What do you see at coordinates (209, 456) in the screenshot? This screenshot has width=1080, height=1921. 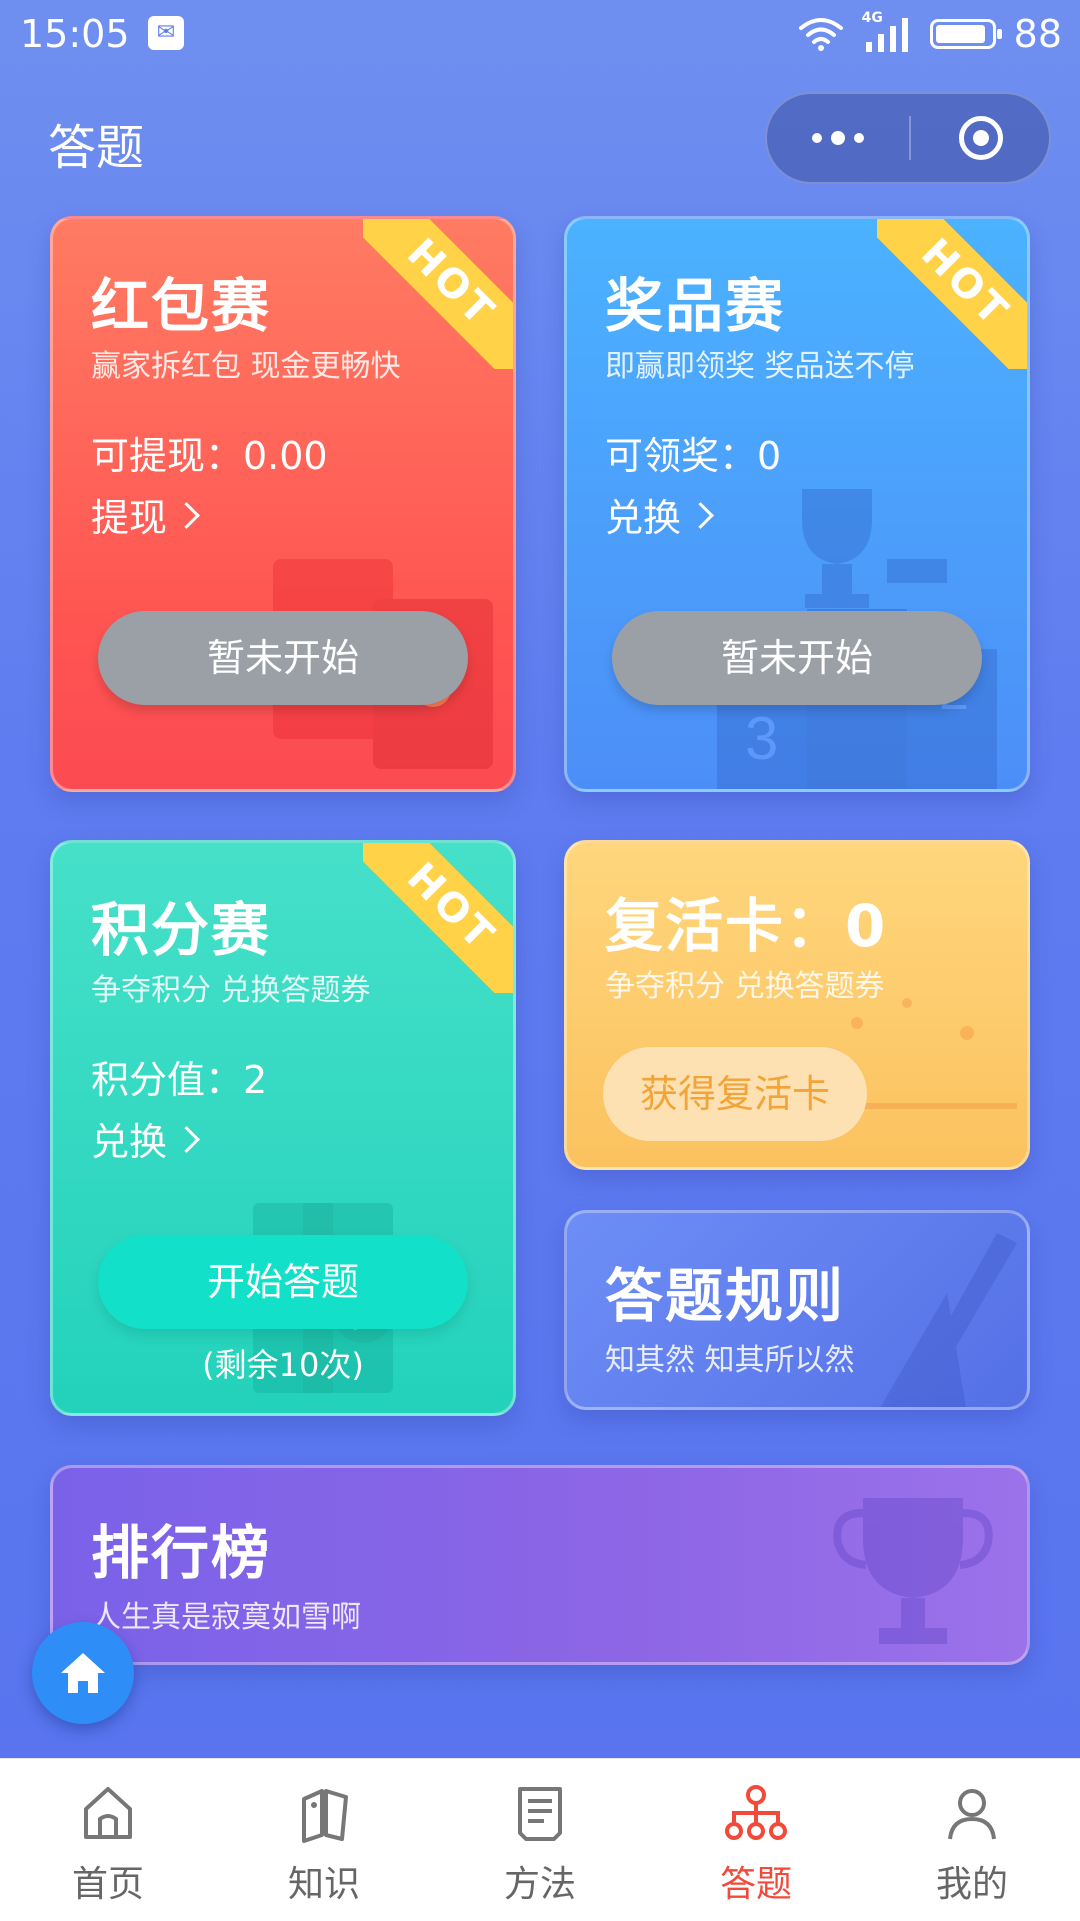 I see `withdrawable-amount: 可提现：0.00` at bounding box center [209, 456].